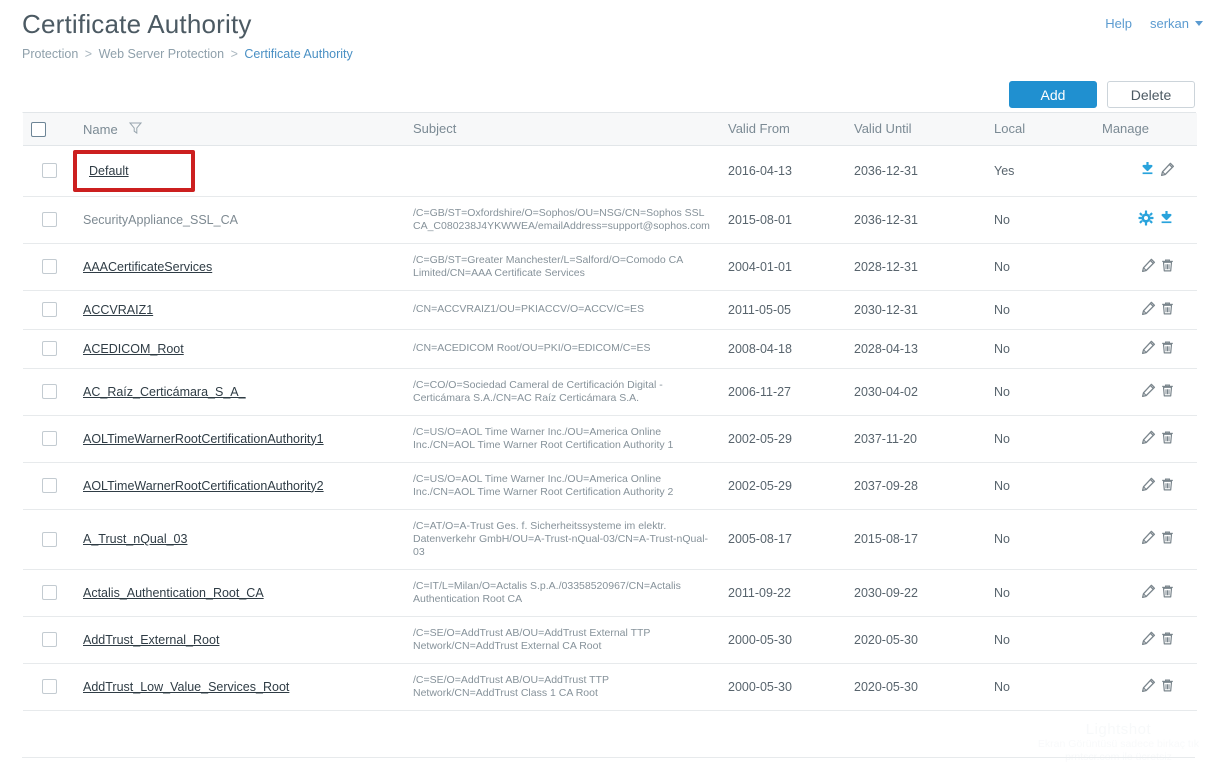  What do you see at coordinates (203, 486) in the screenshot?
I see `certificate-name-link: AOLTimeWarnerRootCertificationAuthority2` at bounding box center [203, 486].